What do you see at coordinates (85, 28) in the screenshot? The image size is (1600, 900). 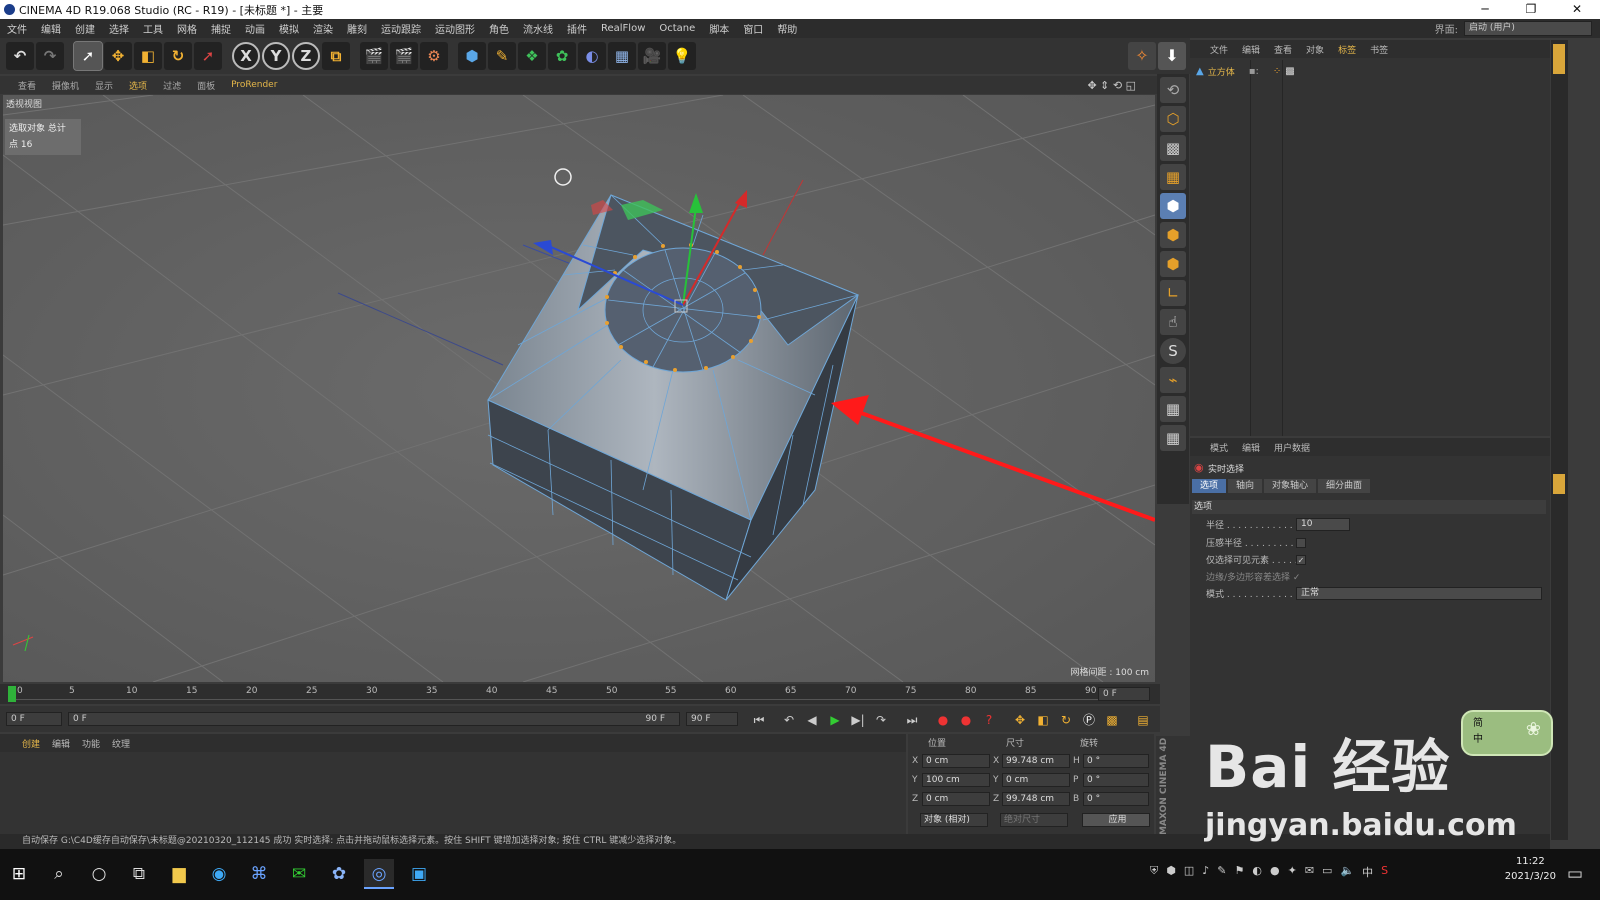 I see `menu-create: 创建` at bounding box center [85, 28].